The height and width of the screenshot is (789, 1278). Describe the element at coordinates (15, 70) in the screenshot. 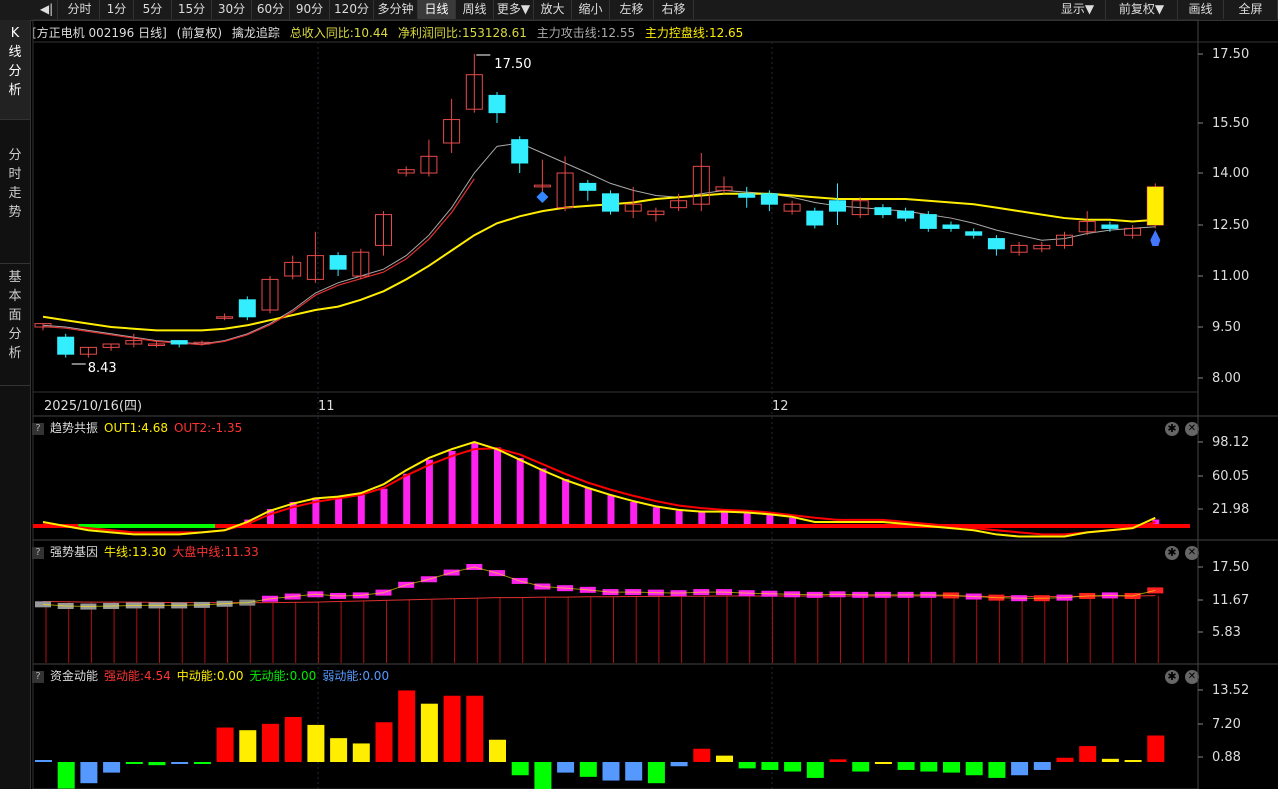

I see `nav-tab: K线分析` at that location.